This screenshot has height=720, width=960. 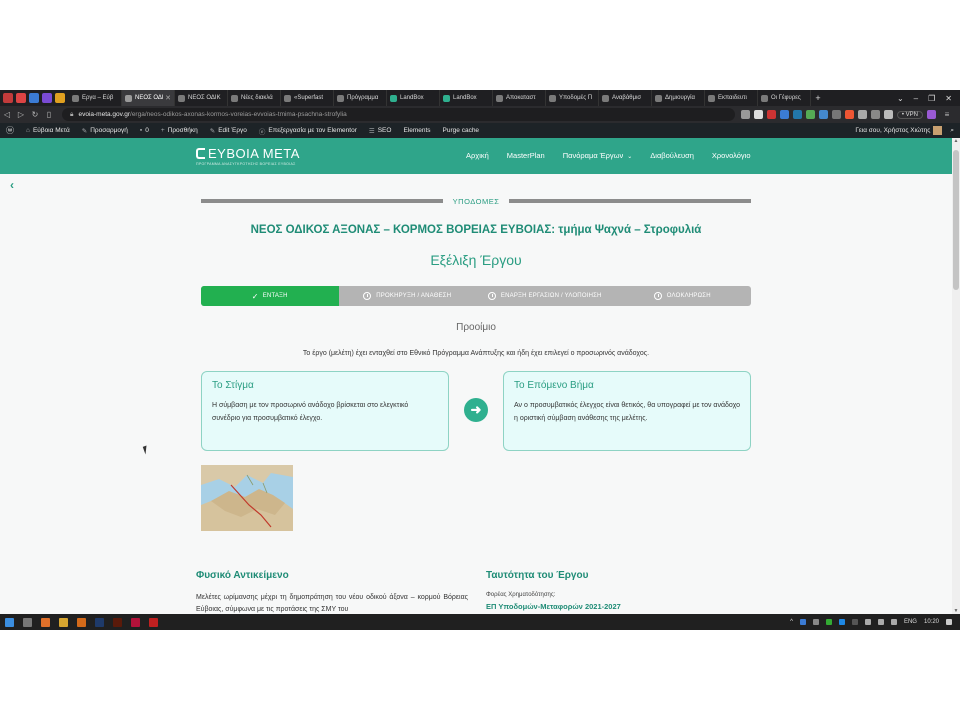 I want to click on scroll-up-icon: ▲, so click(x=956, y=141).